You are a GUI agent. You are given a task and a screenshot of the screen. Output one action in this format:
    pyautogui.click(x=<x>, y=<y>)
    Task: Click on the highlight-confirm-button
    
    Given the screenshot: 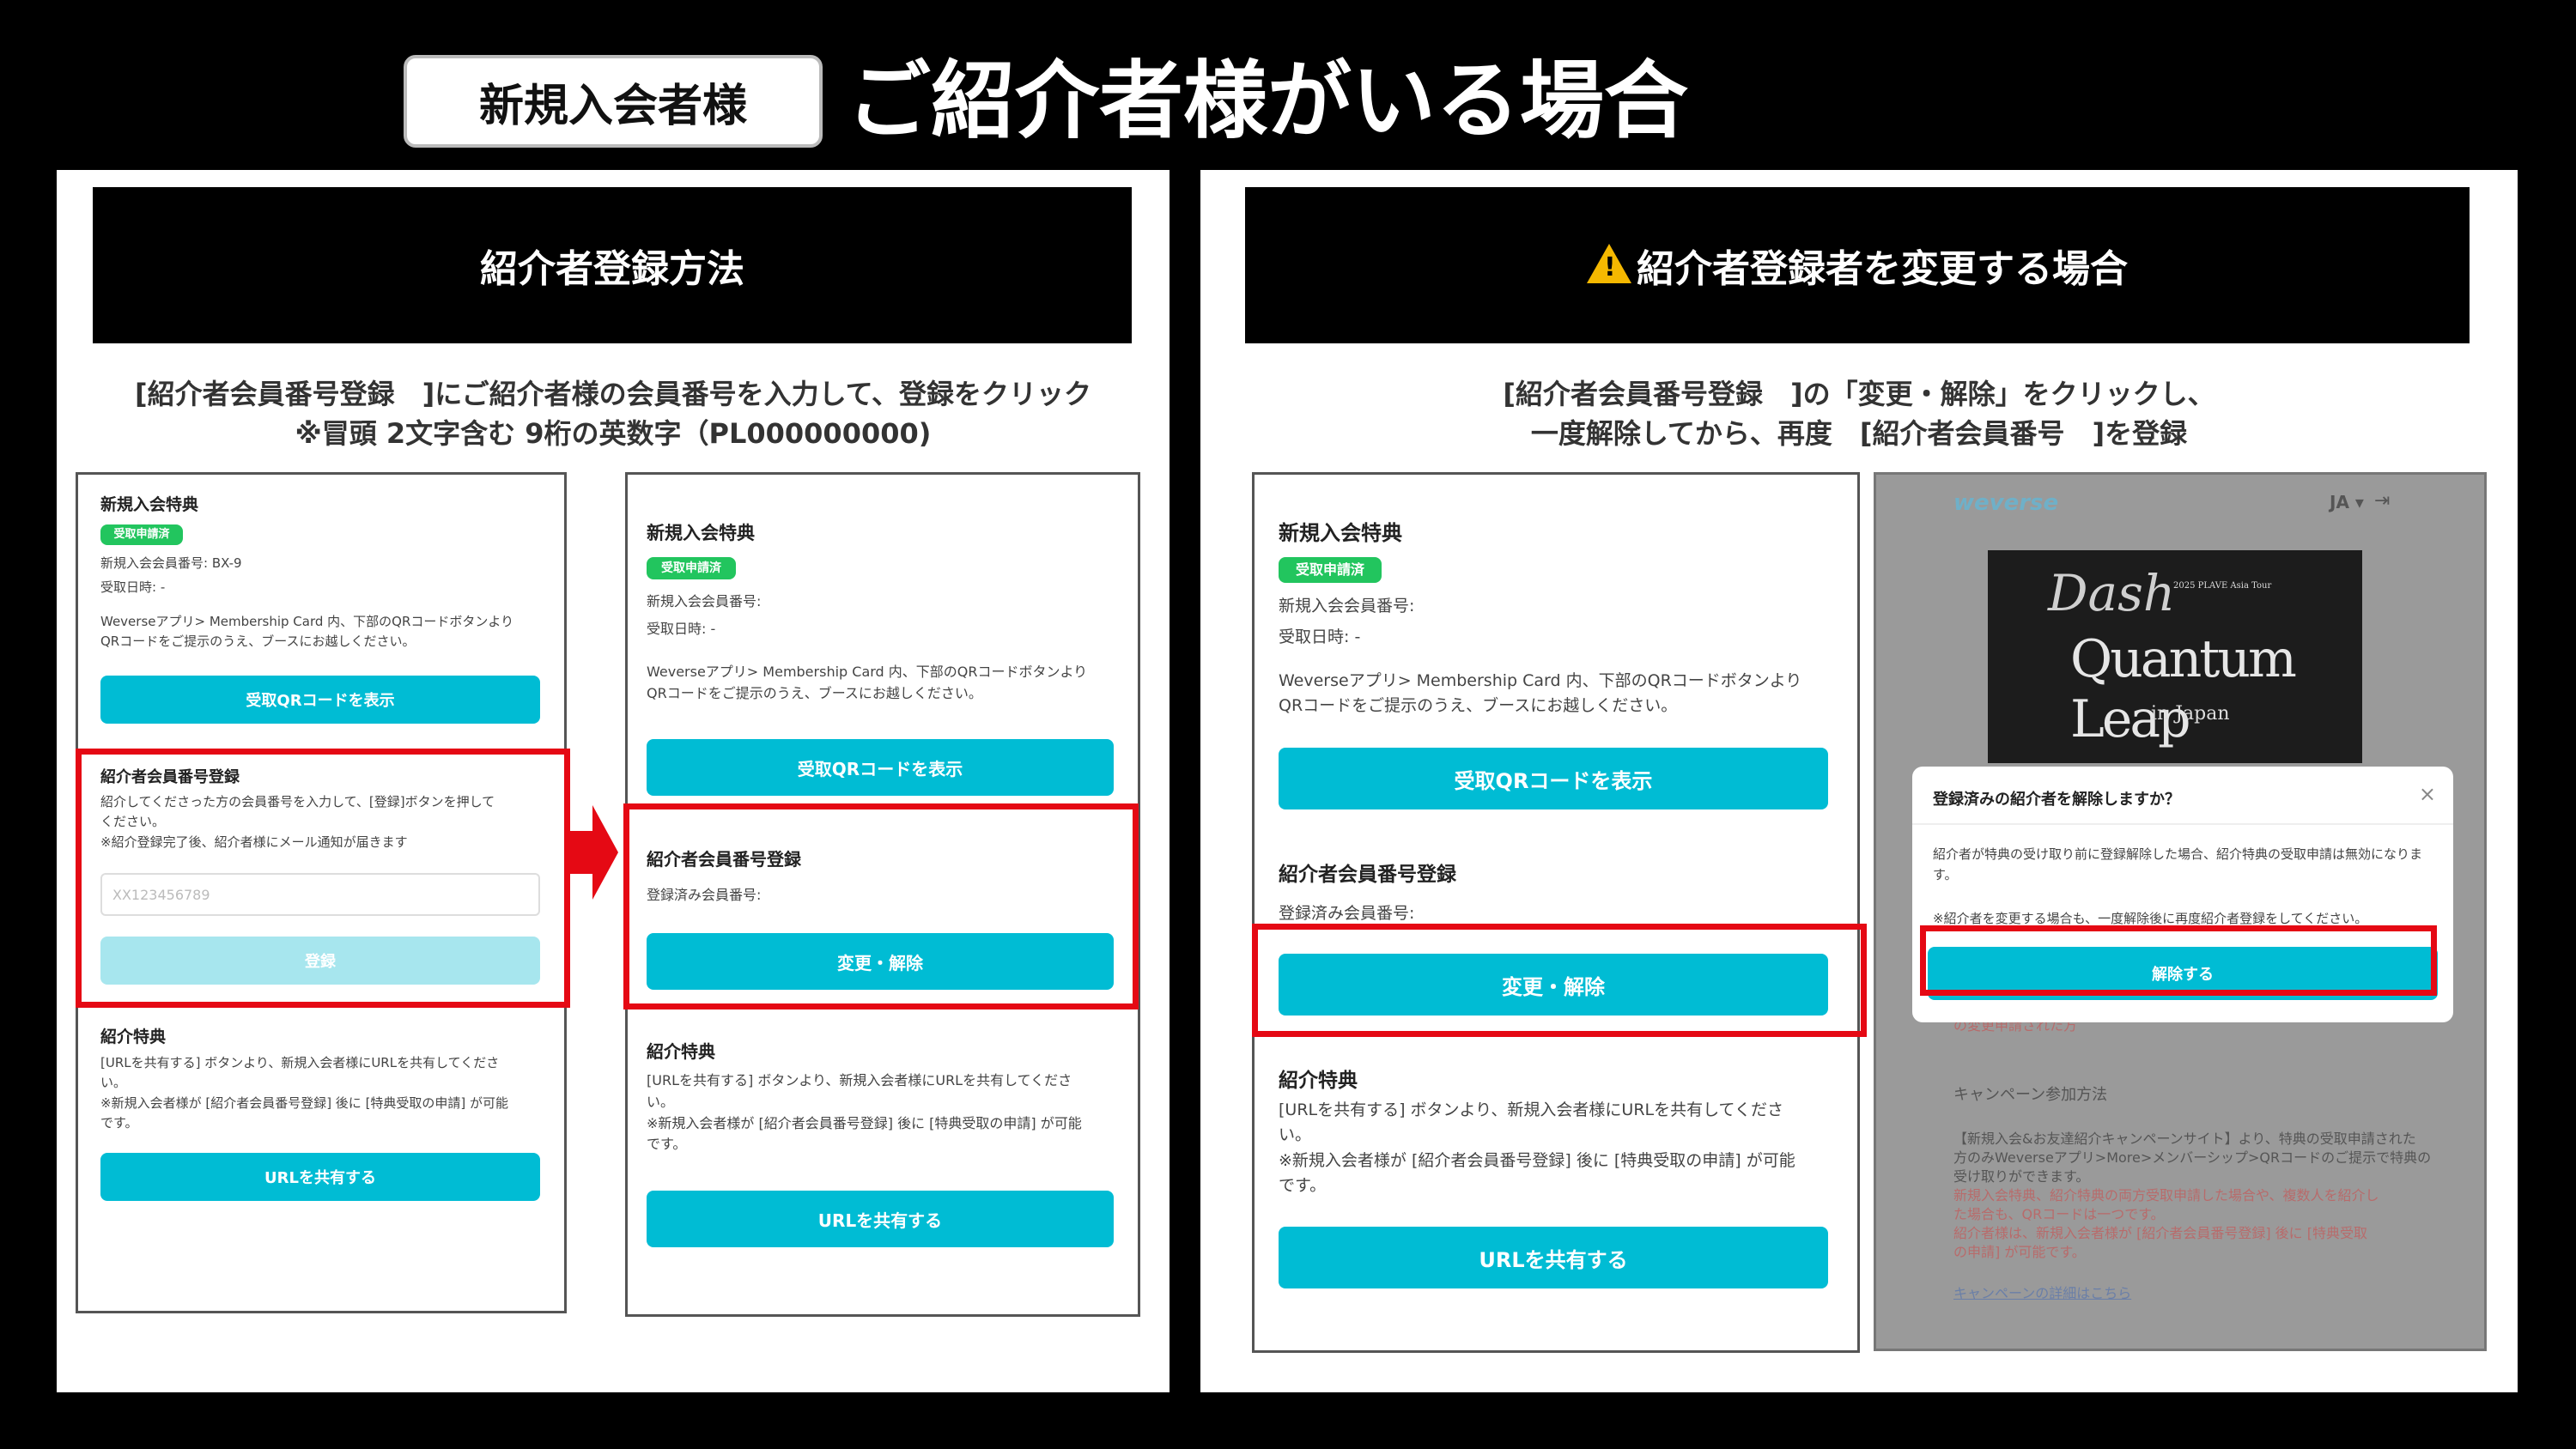 What is the action you would take?
    pyautogui.click(x=2178, y=960)
    